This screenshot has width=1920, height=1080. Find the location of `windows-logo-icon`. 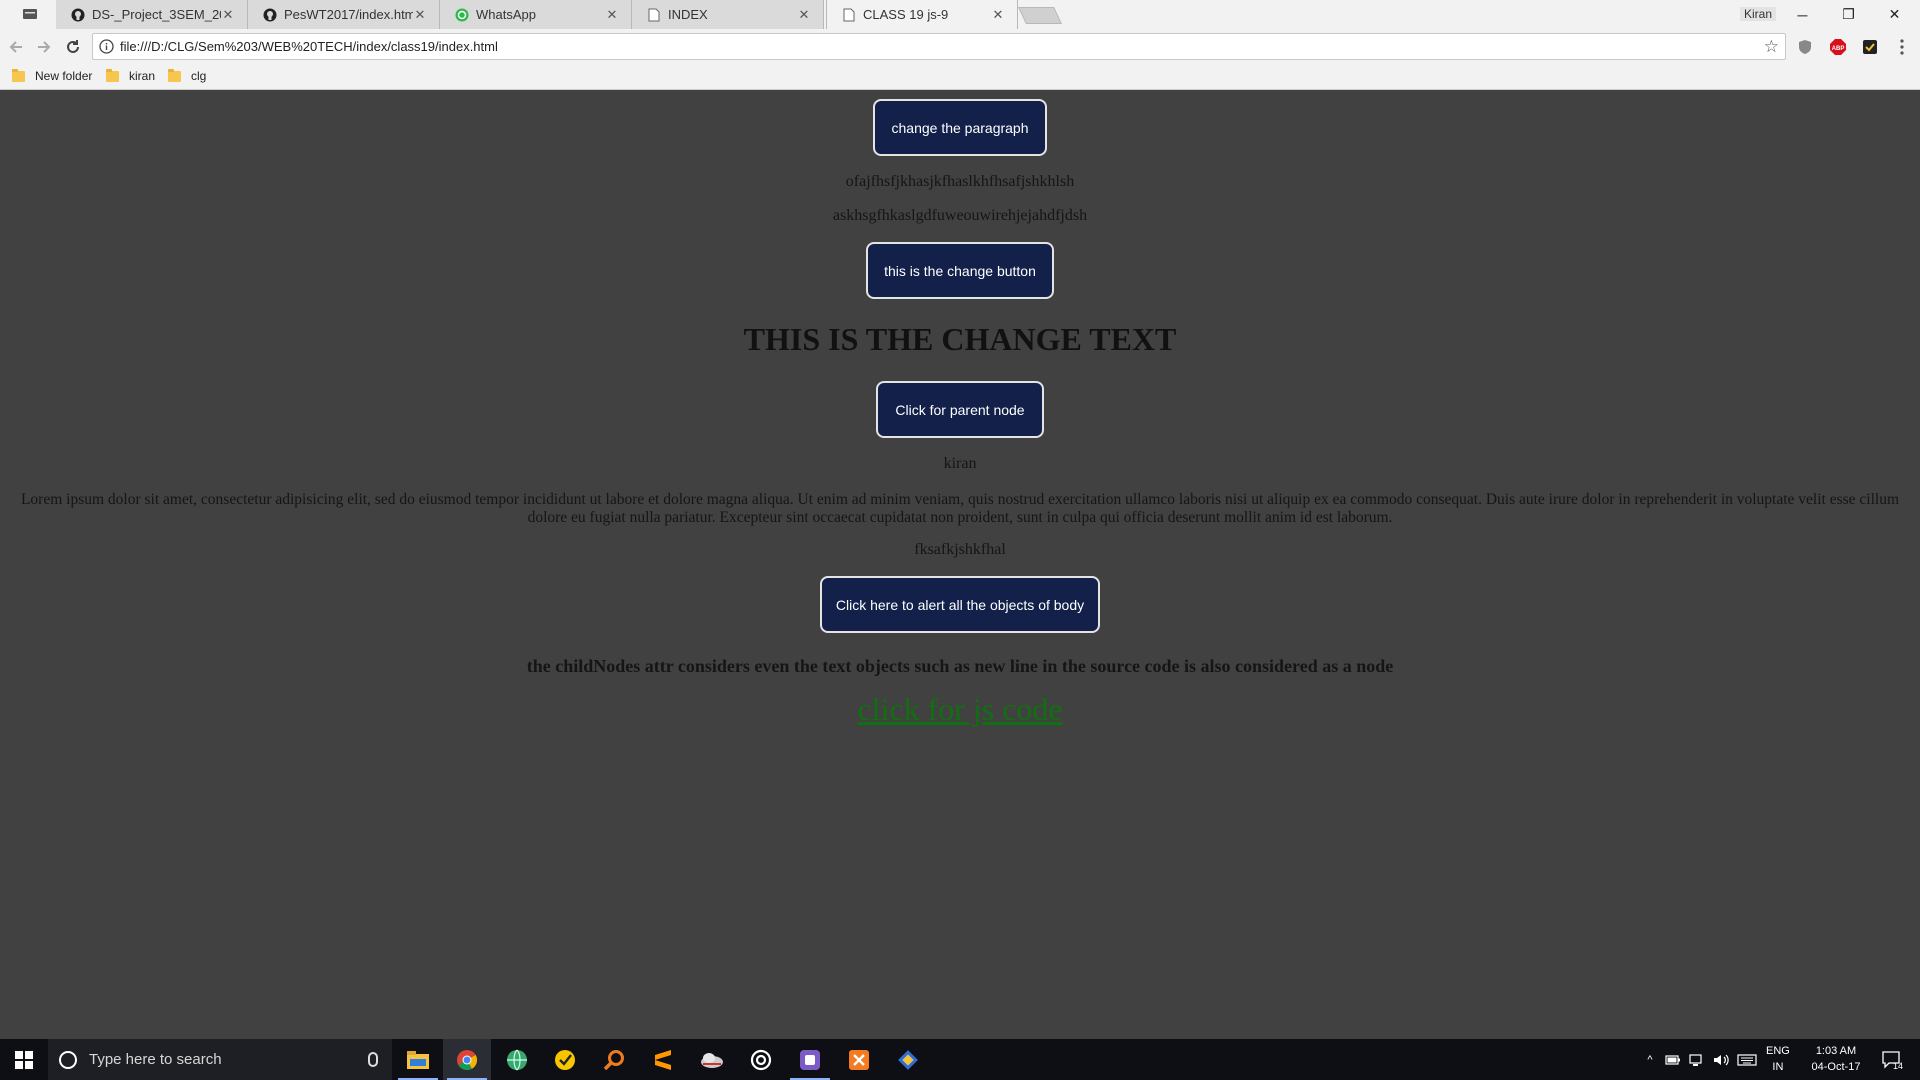

windows-logo-icon is located at coordinates (24, 1059).